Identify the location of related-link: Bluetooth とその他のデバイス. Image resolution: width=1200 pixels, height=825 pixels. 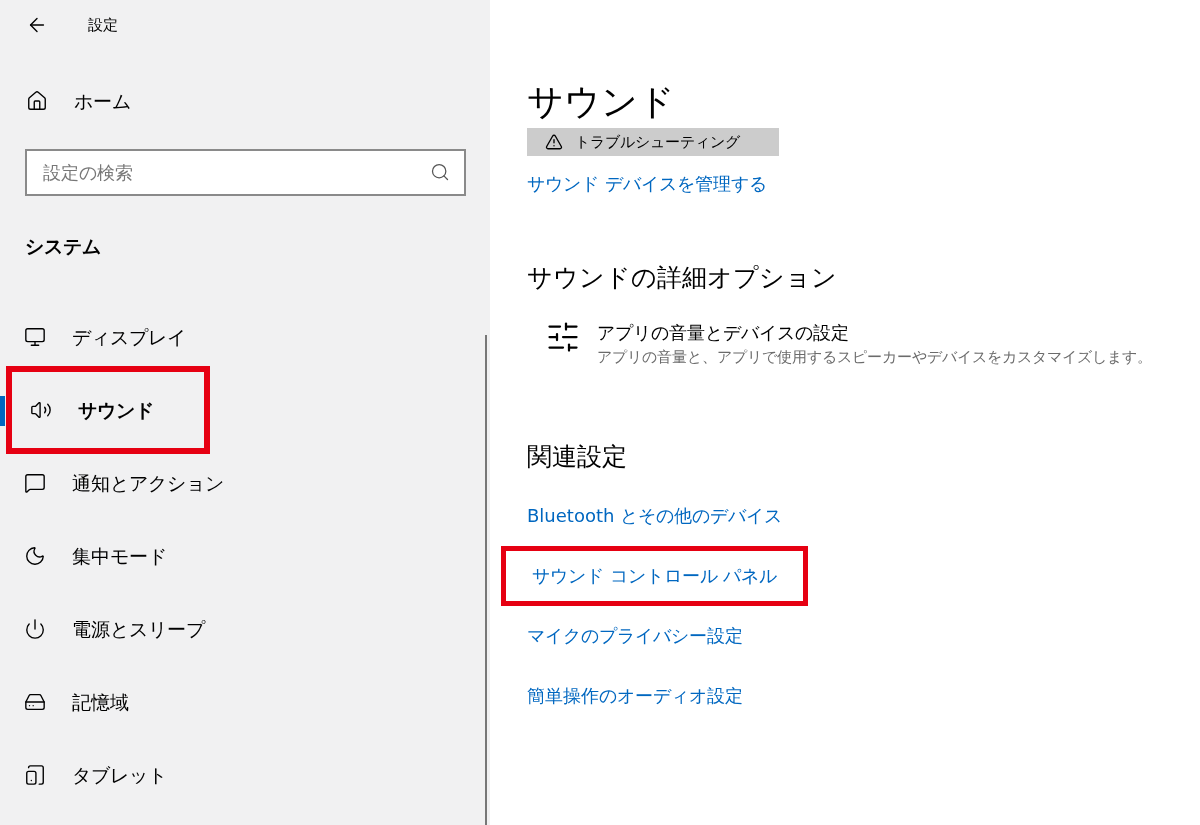
(655, 515).